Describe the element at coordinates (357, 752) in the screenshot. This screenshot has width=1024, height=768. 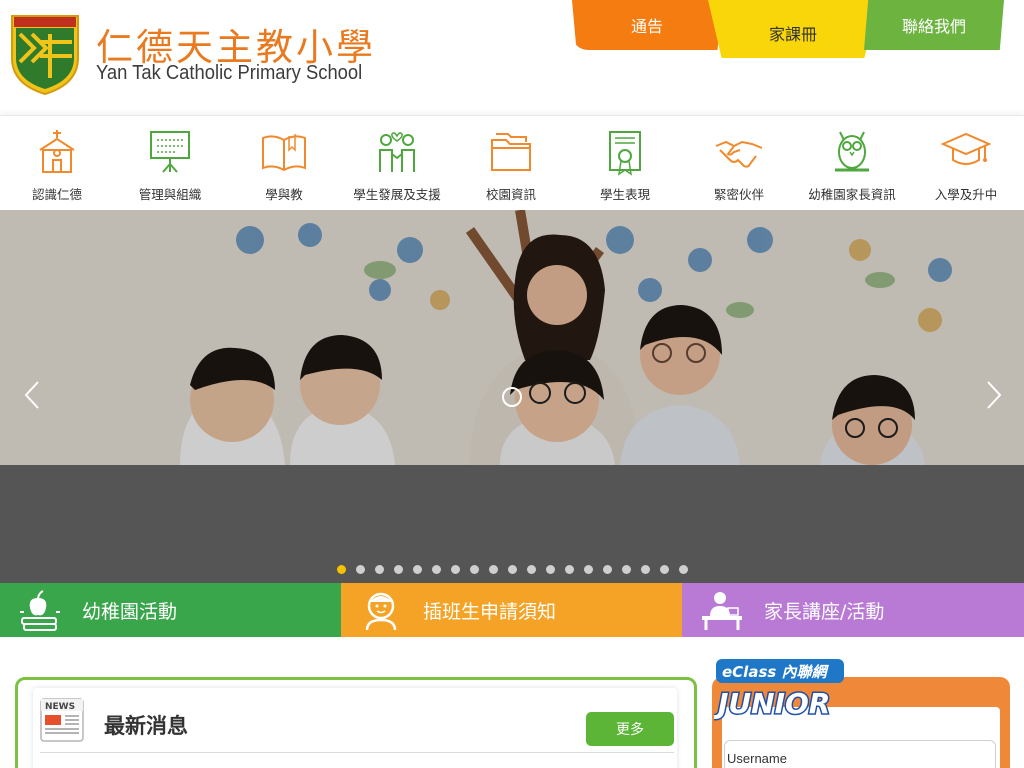
I see `news-divider` at that location.